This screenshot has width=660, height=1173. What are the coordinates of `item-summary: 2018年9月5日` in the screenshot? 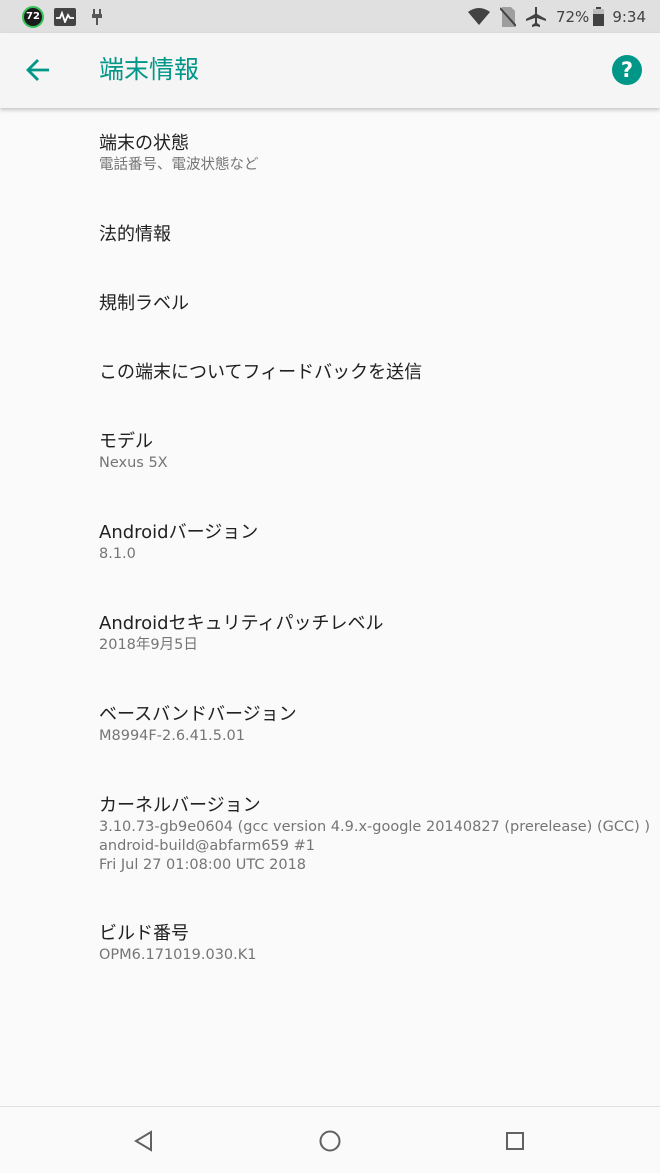 It's located at (148, 645).